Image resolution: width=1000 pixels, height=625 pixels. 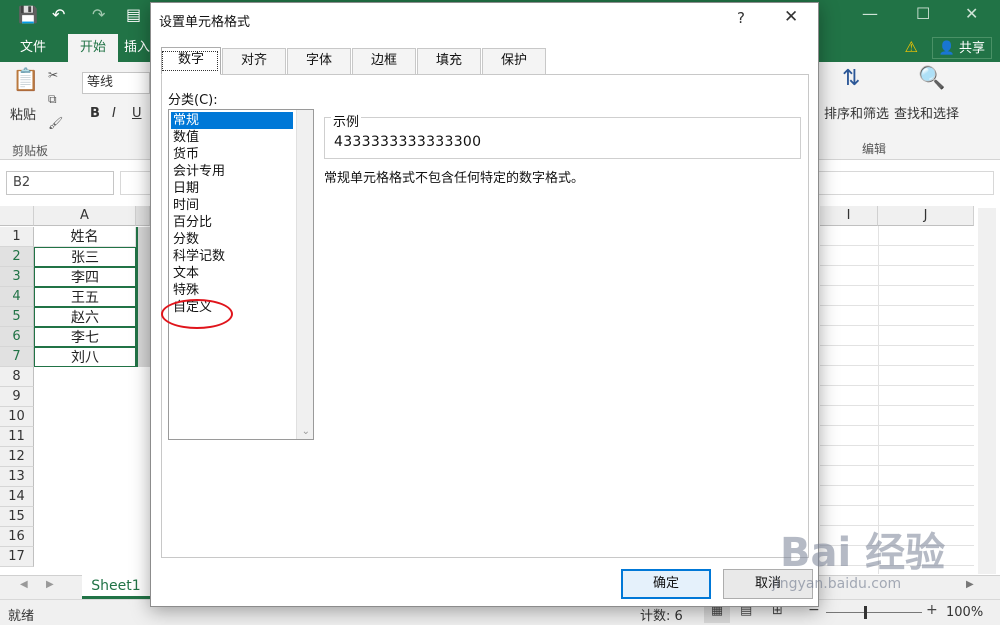 What do you see at coordinates (143, 297) in the screenshot?
I see `column-b-selection` at bounding box center [143, 297].